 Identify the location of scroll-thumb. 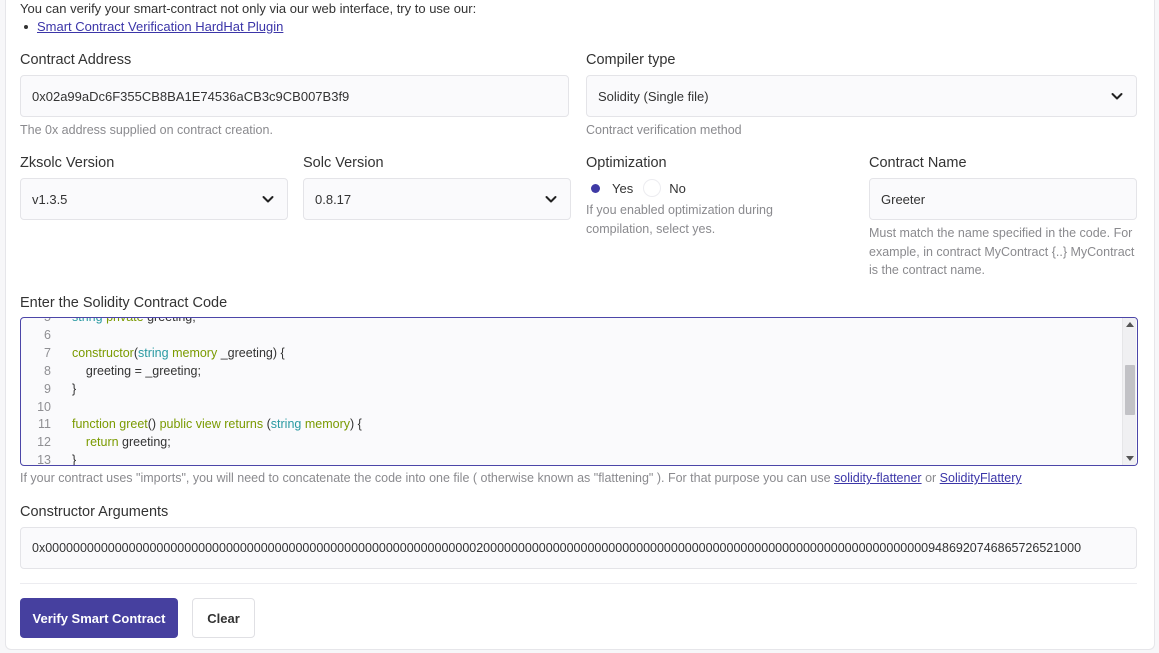
(1130, 390).